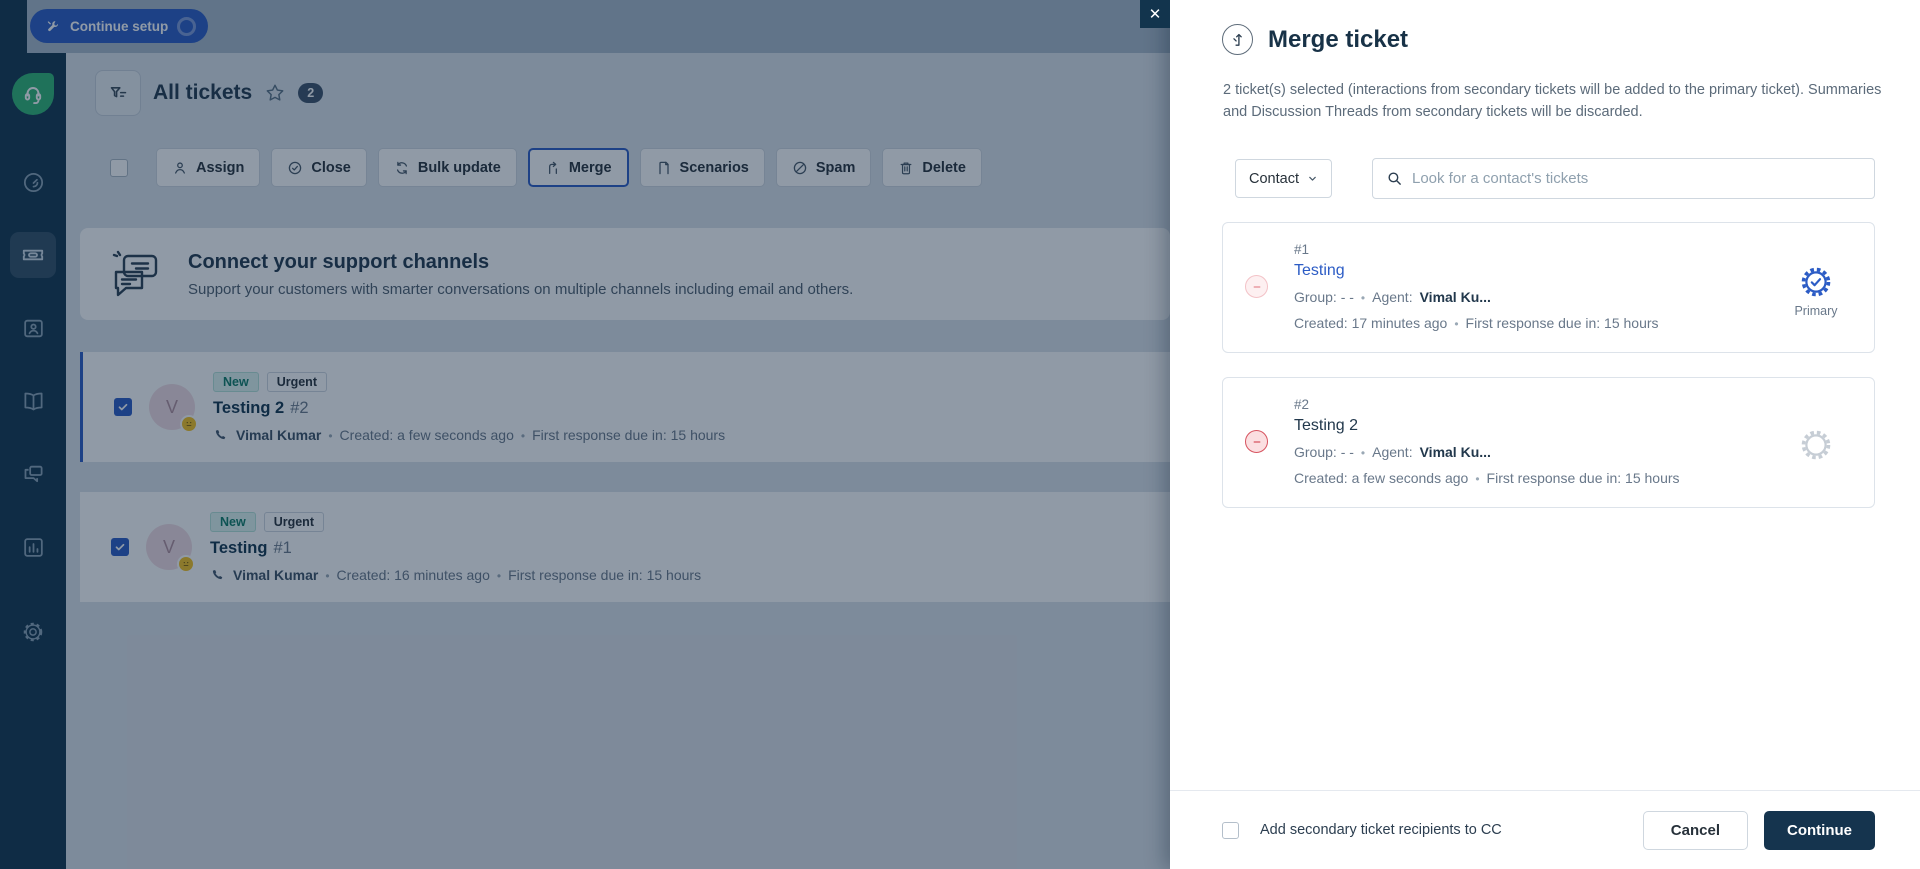 Image resolution: width=1920 pixels, height=869 pixels. I want to click on close-icon: ✕, so click(1155, 14).